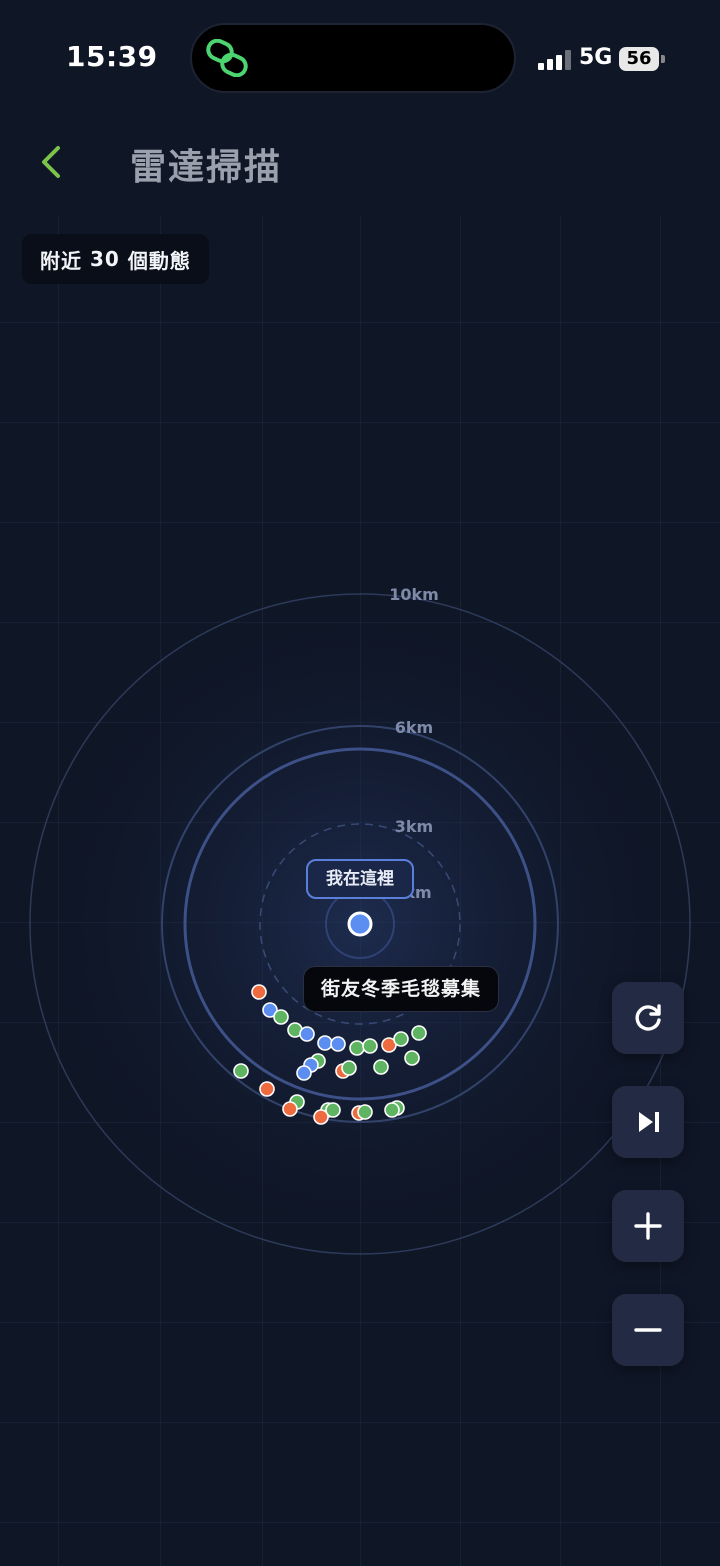  What do you see at coordinates (401, 989) in the screenshot?
I see `post-tooltip: 街友冬季毛毯募集` at bounding box center [401, 989].